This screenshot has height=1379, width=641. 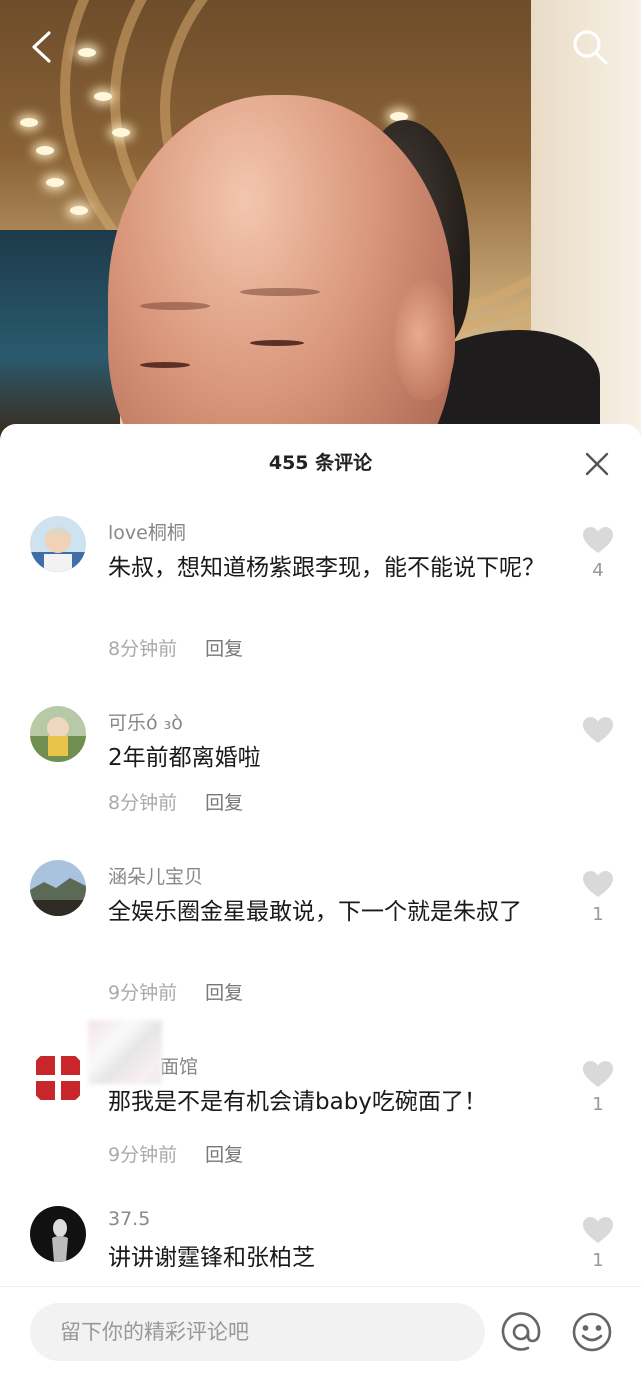 What do you see at coordinates (598, 570) in the screenshot?
I see `like-count: 4` at bounding box center [598, 570].